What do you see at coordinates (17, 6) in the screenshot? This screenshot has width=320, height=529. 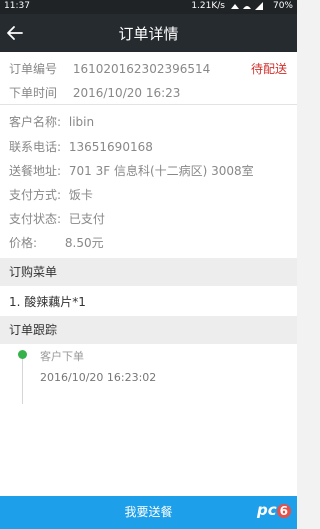 I see `status-time: 11:37` at bounding box center [17, 6].